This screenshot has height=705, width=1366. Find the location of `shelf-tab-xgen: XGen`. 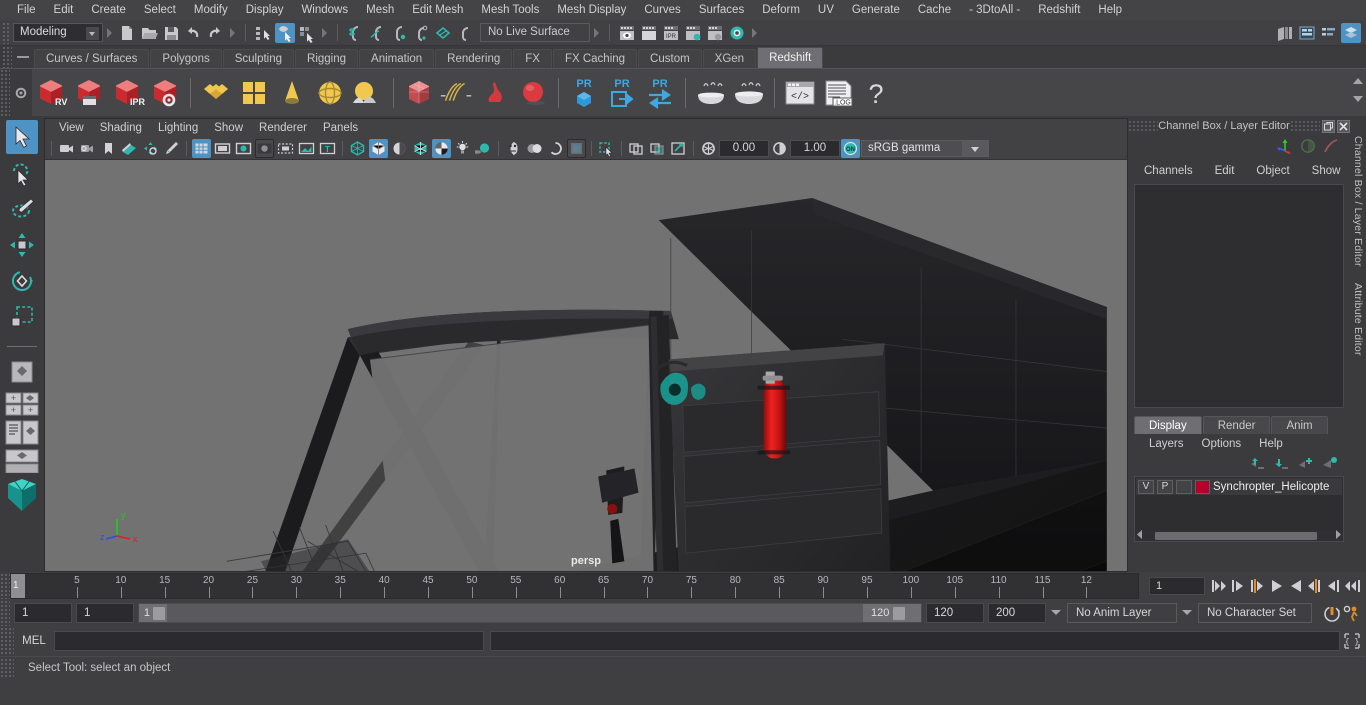

shelf-tab-xgen: XGen is located at coordinates (729, 58).